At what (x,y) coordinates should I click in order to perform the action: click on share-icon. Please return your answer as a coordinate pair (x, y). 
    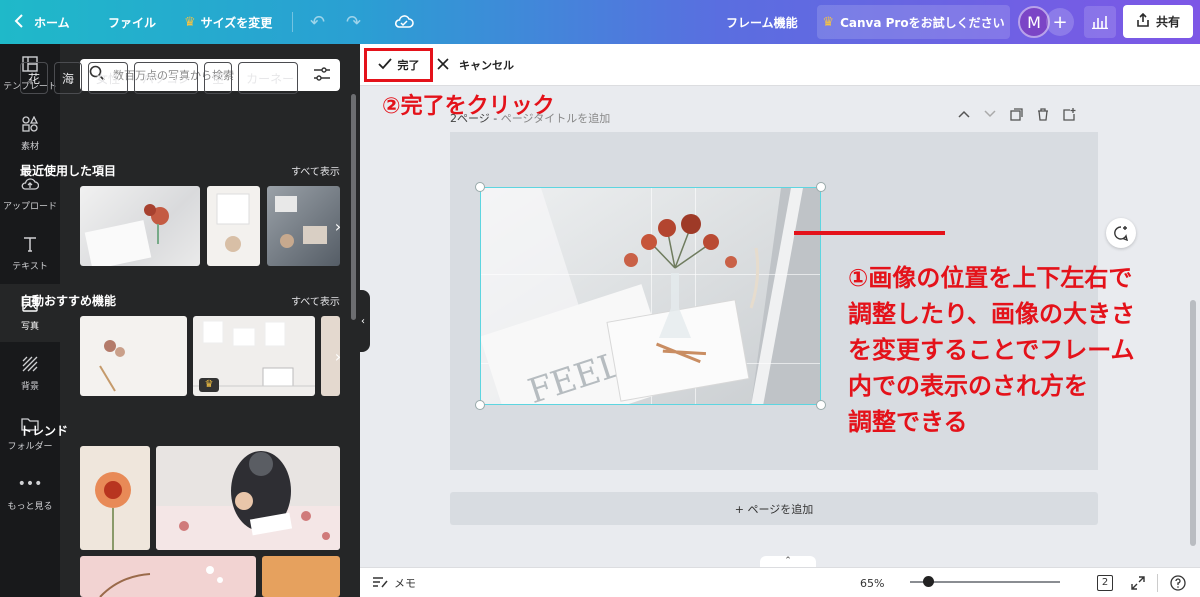
    Looking at the image, I should click on (1143, 21).